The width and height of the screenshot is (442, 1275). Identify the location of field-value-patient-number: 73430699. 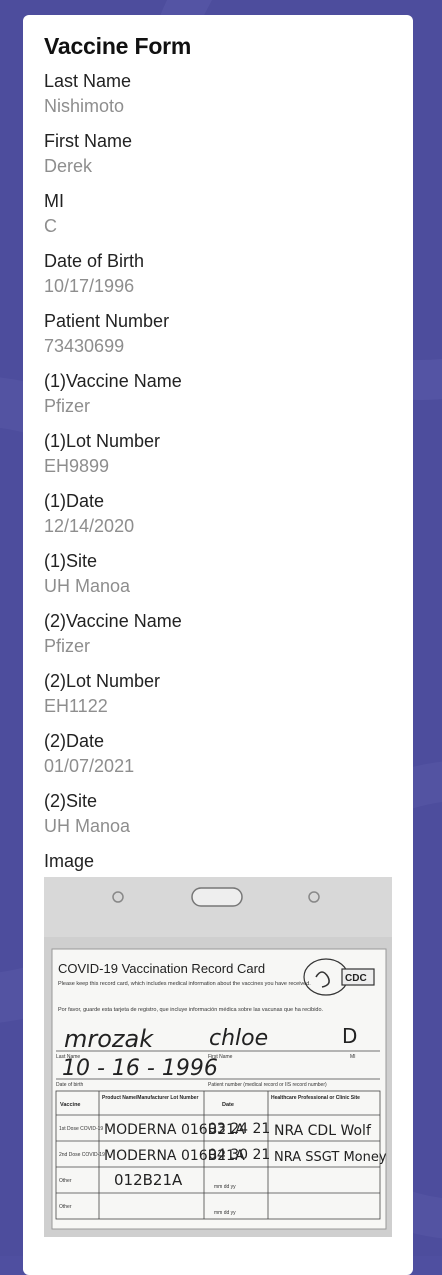
(218, 346).